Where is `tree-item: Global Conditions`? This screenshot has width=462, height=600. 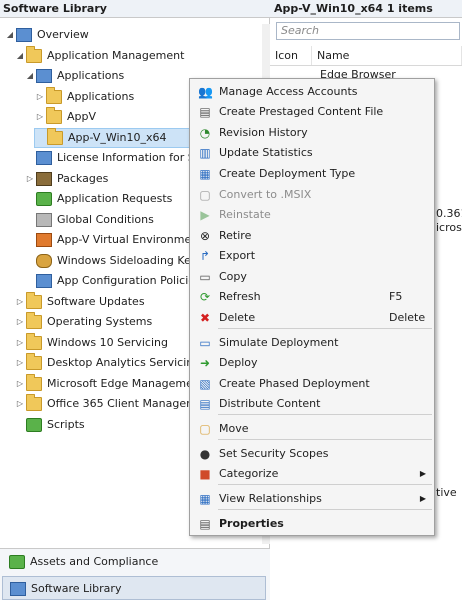 tree-item: Global Conditions is located at coordinates (89, 220).